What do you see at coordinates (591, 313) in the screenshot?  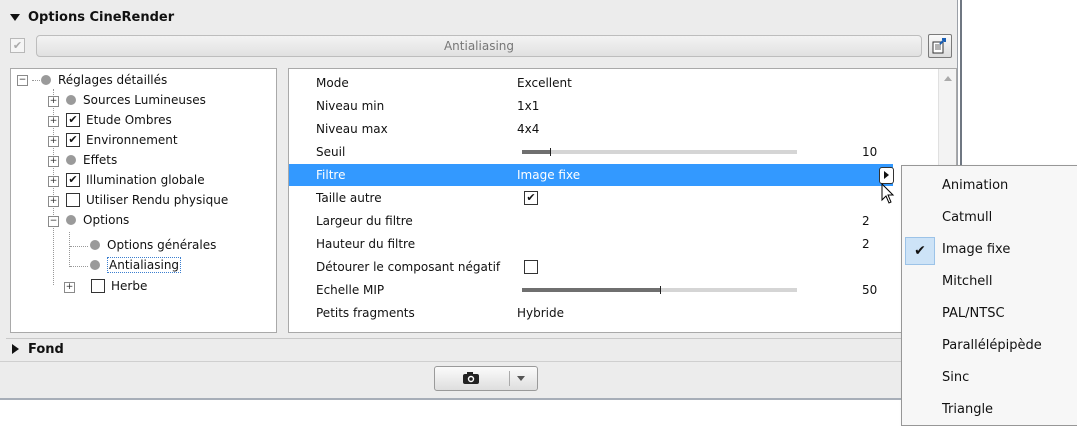 I see `grid-row-petits-fragments: Petits fragments Hybride` at bounding box center [591, 313].